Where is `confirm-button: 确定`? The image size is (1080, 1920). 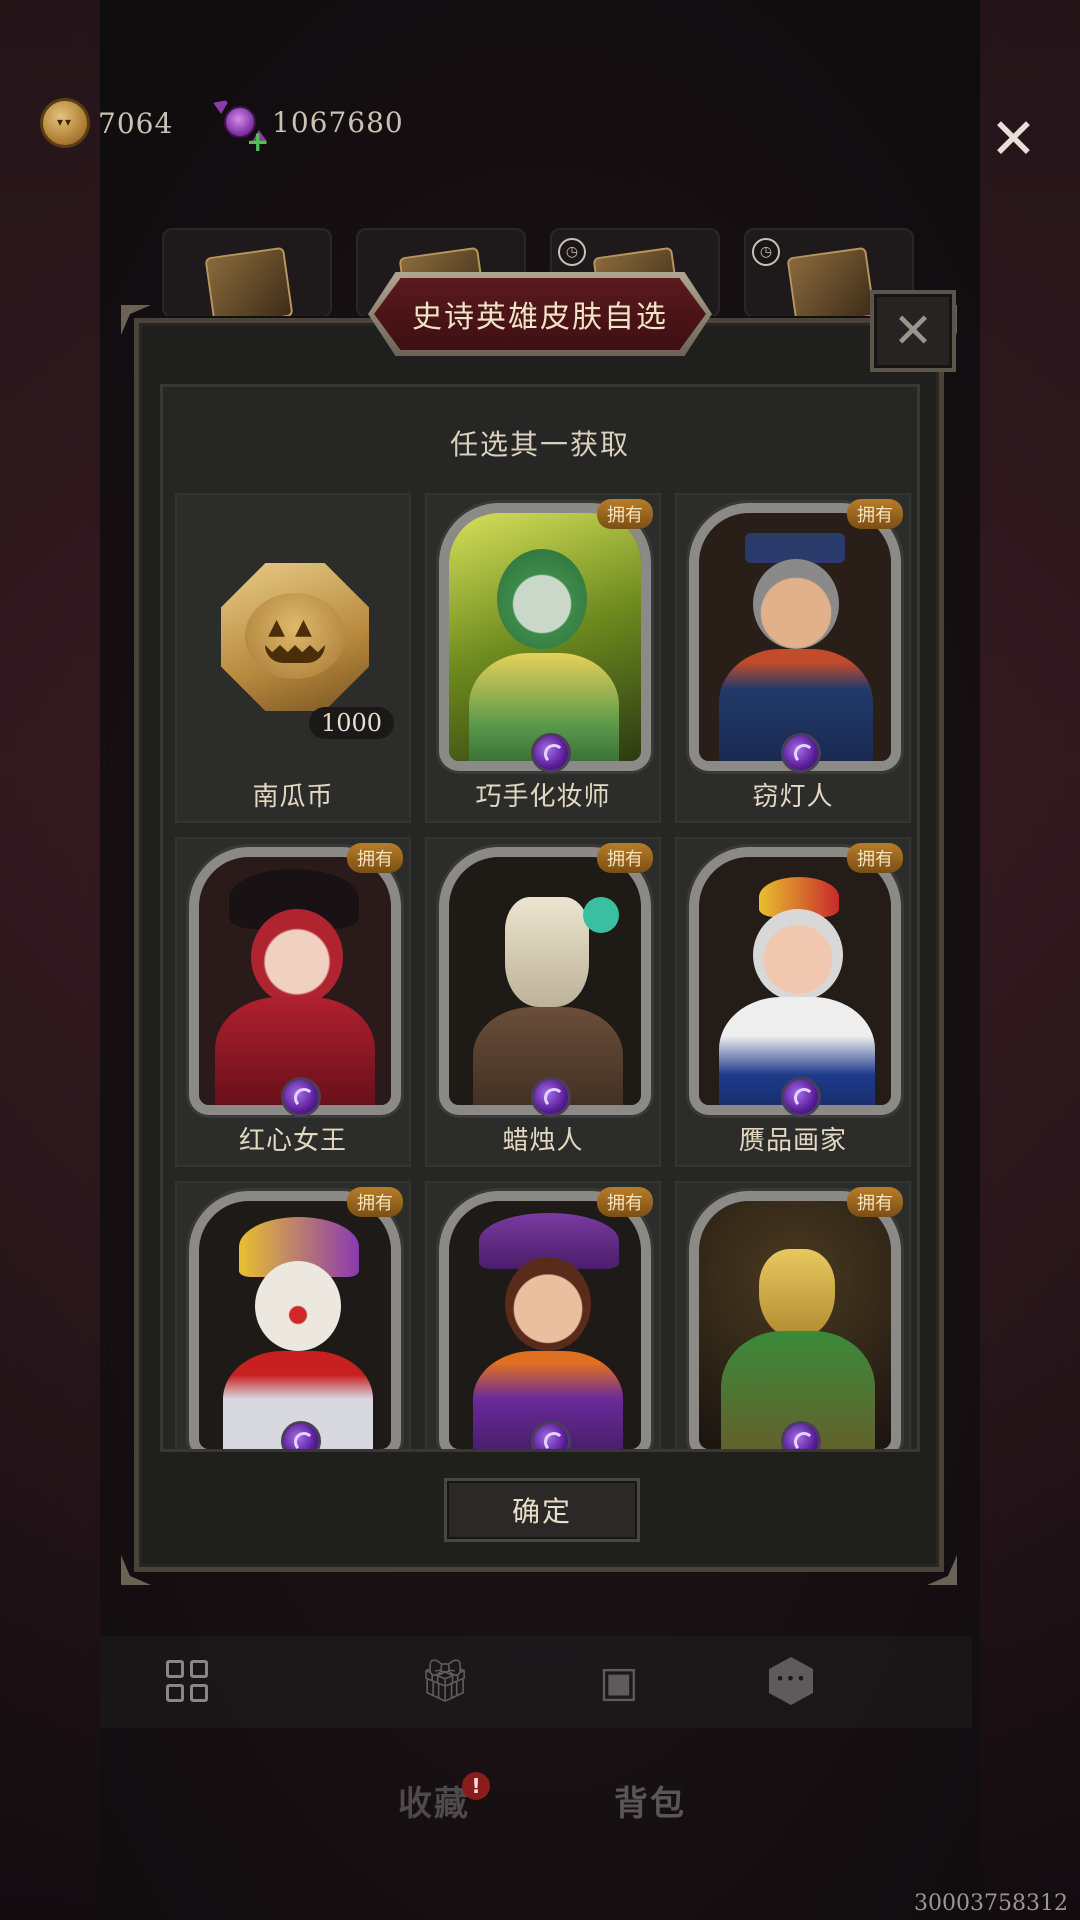 confirm-button: 确定 is located at coordinates (542, 1510).